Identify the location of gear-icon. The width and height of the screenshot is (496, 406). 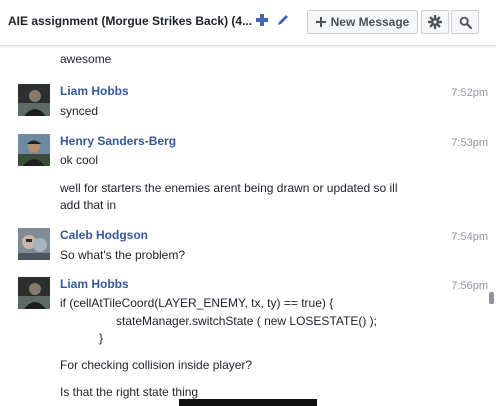
(435, 22).